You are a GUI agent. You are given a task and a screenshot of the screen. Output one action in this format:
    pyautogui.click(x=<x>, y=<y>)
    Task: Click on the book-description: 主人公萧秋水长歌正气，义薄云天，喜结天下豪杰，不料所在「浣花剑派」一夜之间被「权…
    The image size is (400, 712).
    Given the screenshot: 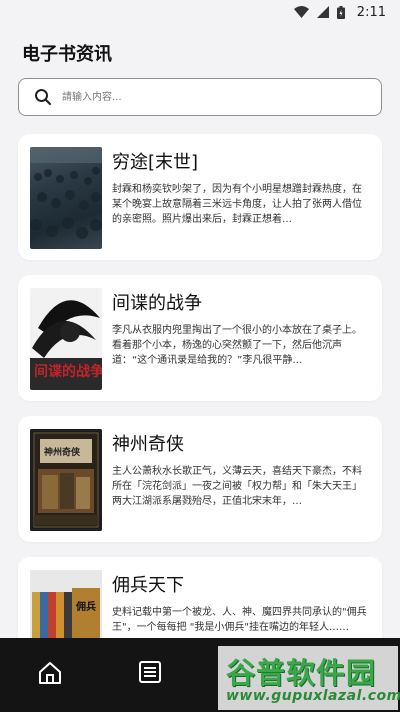 What is the action you would take?
    pyautogui.click(x=237, y=486)
    